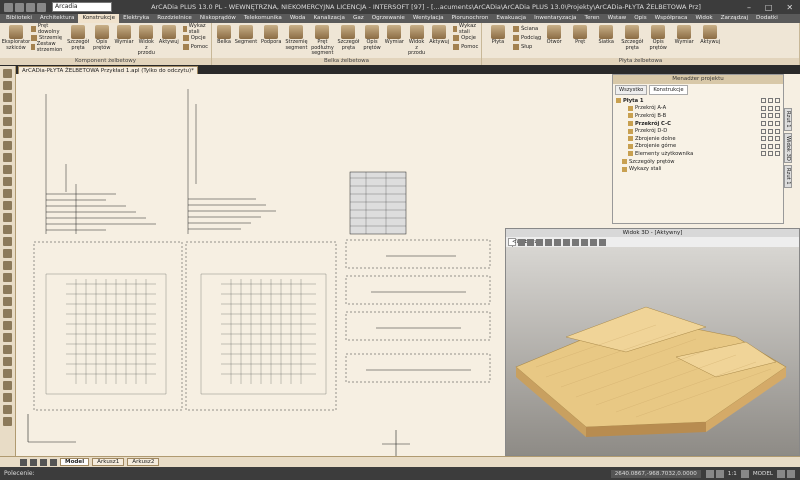  I want to click on ribbon-tab-1: Architektura, so click(57, 18).